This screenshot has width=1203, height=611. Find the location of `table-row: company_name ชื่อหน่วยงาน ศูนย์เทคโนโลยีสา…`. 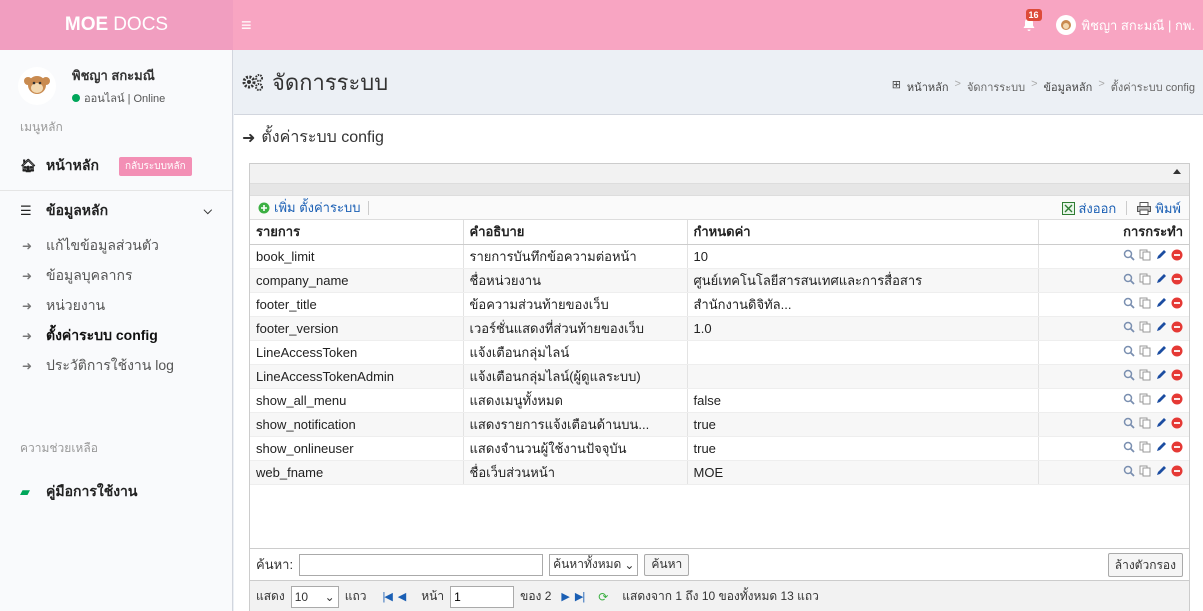

table-row: company_name ชื่อหน่วยงาน ศูนย์เทคโนโลยีสา… is located at coordinates (719, 280).